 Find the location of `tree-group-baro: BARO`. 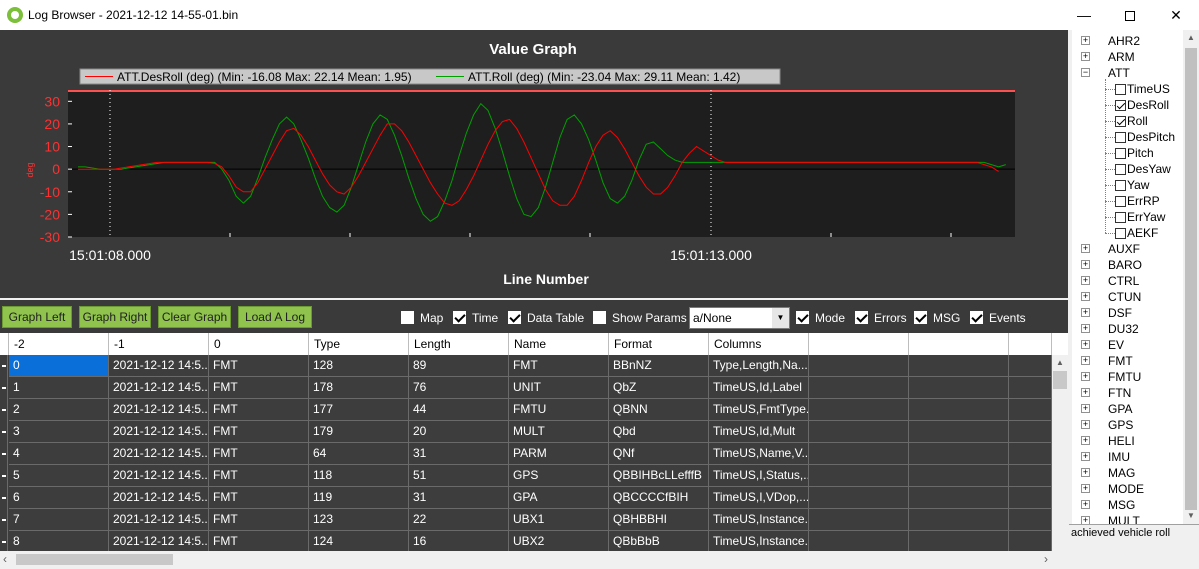

tree-group-baro: BARO is located at coordinates (1125, 265).